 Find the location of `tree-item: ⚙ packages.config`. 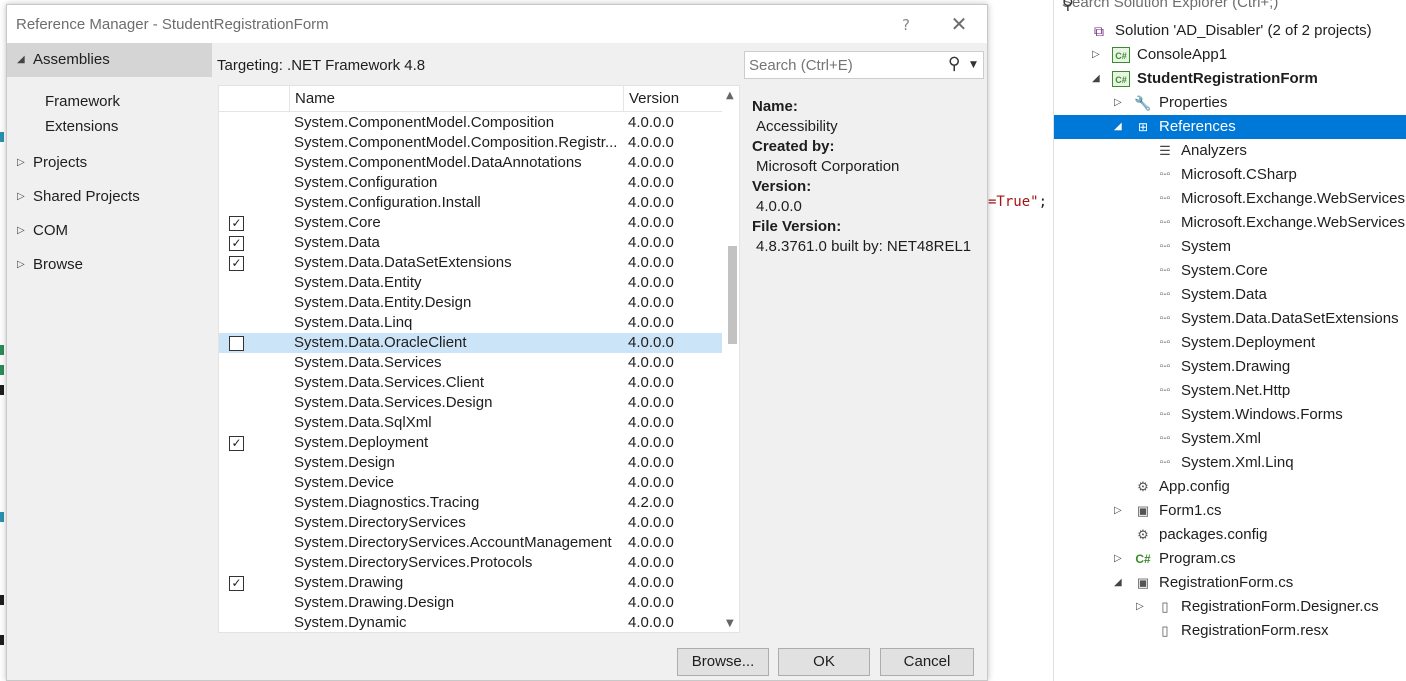

tree-item: ⚙ packages.config is located at coordinates (1230, 535).